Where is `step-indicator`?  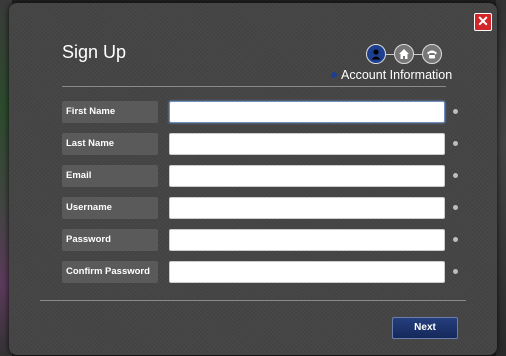 step-indicator is located at coordinates (406, 55).